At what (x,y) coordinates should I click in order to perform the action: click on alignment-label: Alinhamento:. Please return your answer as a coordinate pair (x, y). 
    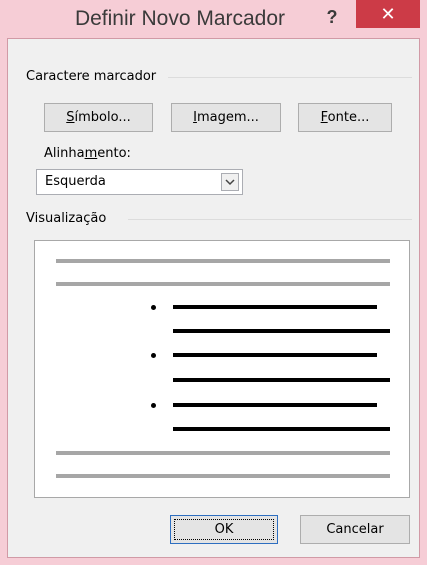
    Looking at the image, I should click on (87, 153).